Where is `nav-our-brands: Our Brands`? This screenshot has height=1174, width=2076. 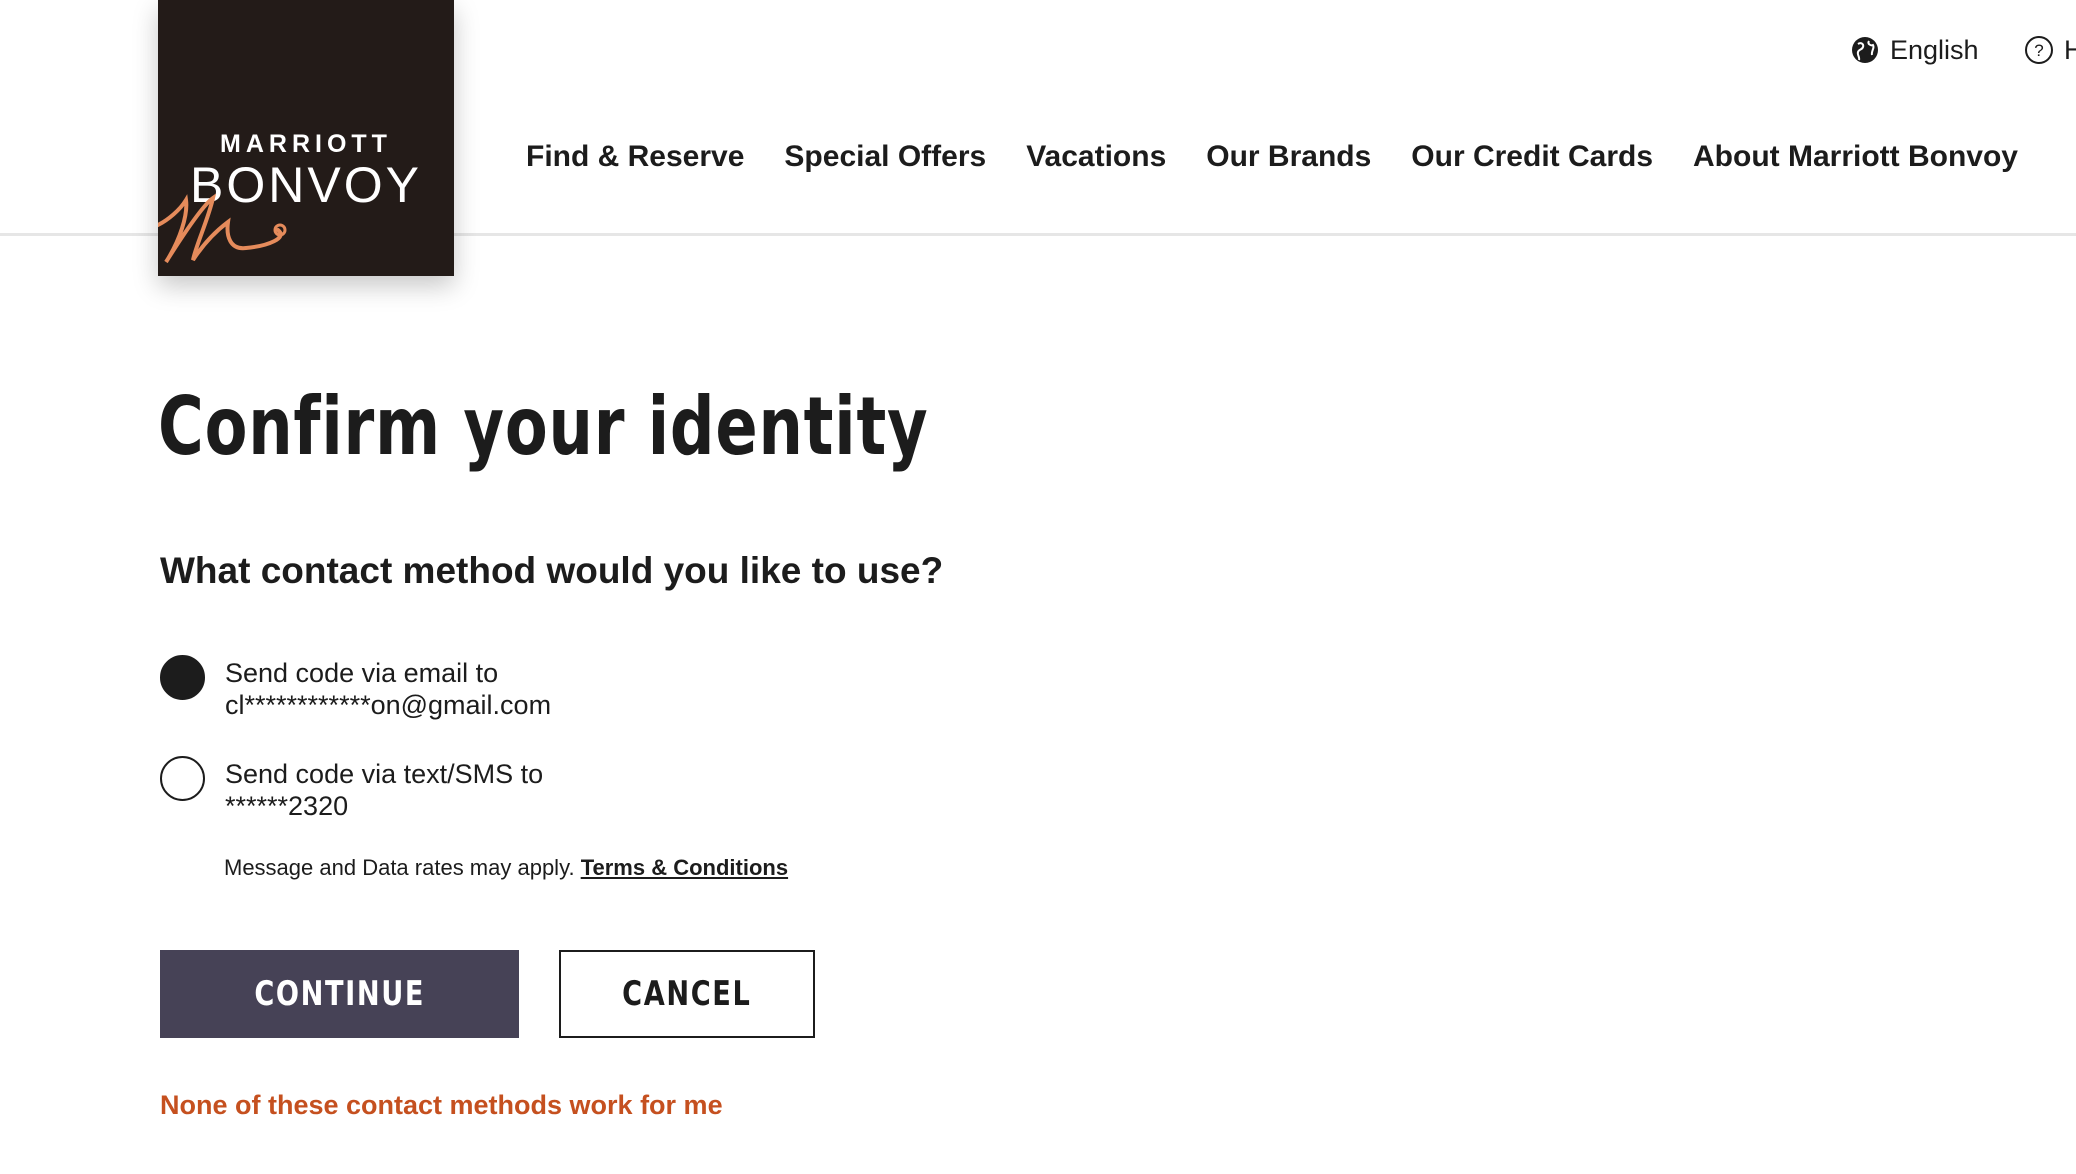
nav-our-brands: Our Brands is located at coordinates (1288, 157).